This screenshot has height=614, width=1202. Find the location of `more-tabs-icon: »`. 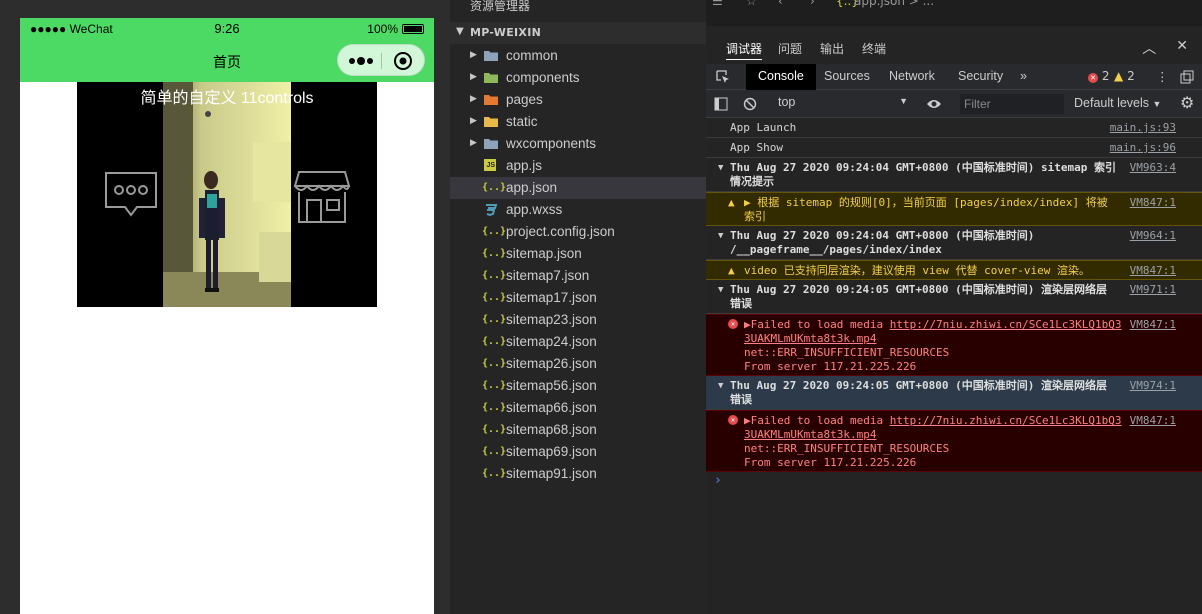

more-tabs-icon: » is located at coordinates (1023, 76).